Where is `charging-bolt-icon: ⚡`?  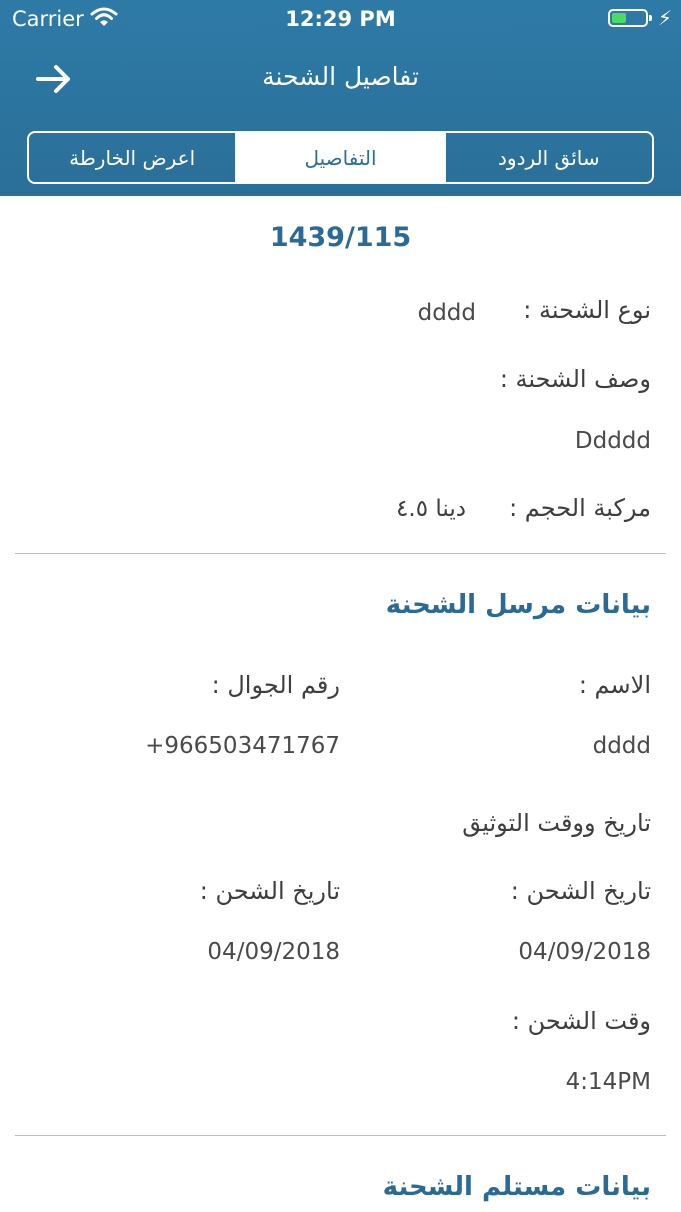
charging-bolt-icon: ⚡ is located at coordinates (665, 18).